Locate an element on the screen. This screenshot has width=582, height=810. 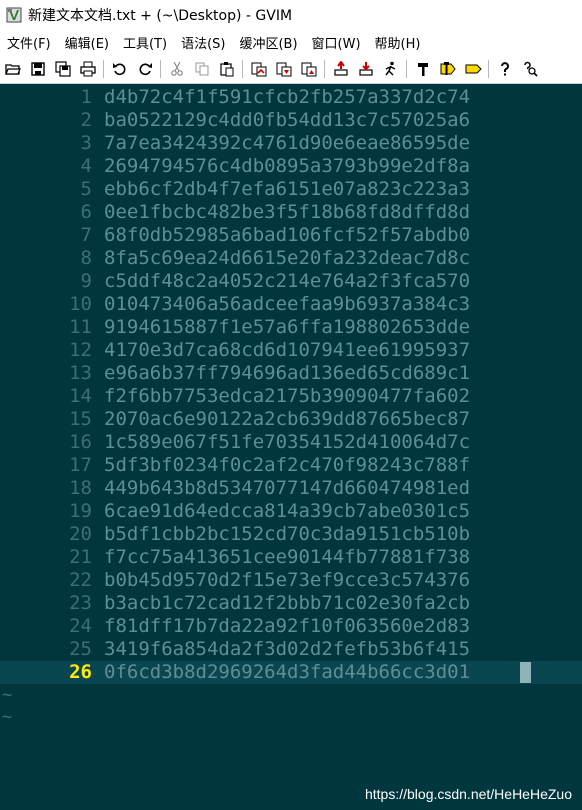
text-line: 16 1c589e067f51fe70354152d410064d7c is located at coordinates (291, 442).